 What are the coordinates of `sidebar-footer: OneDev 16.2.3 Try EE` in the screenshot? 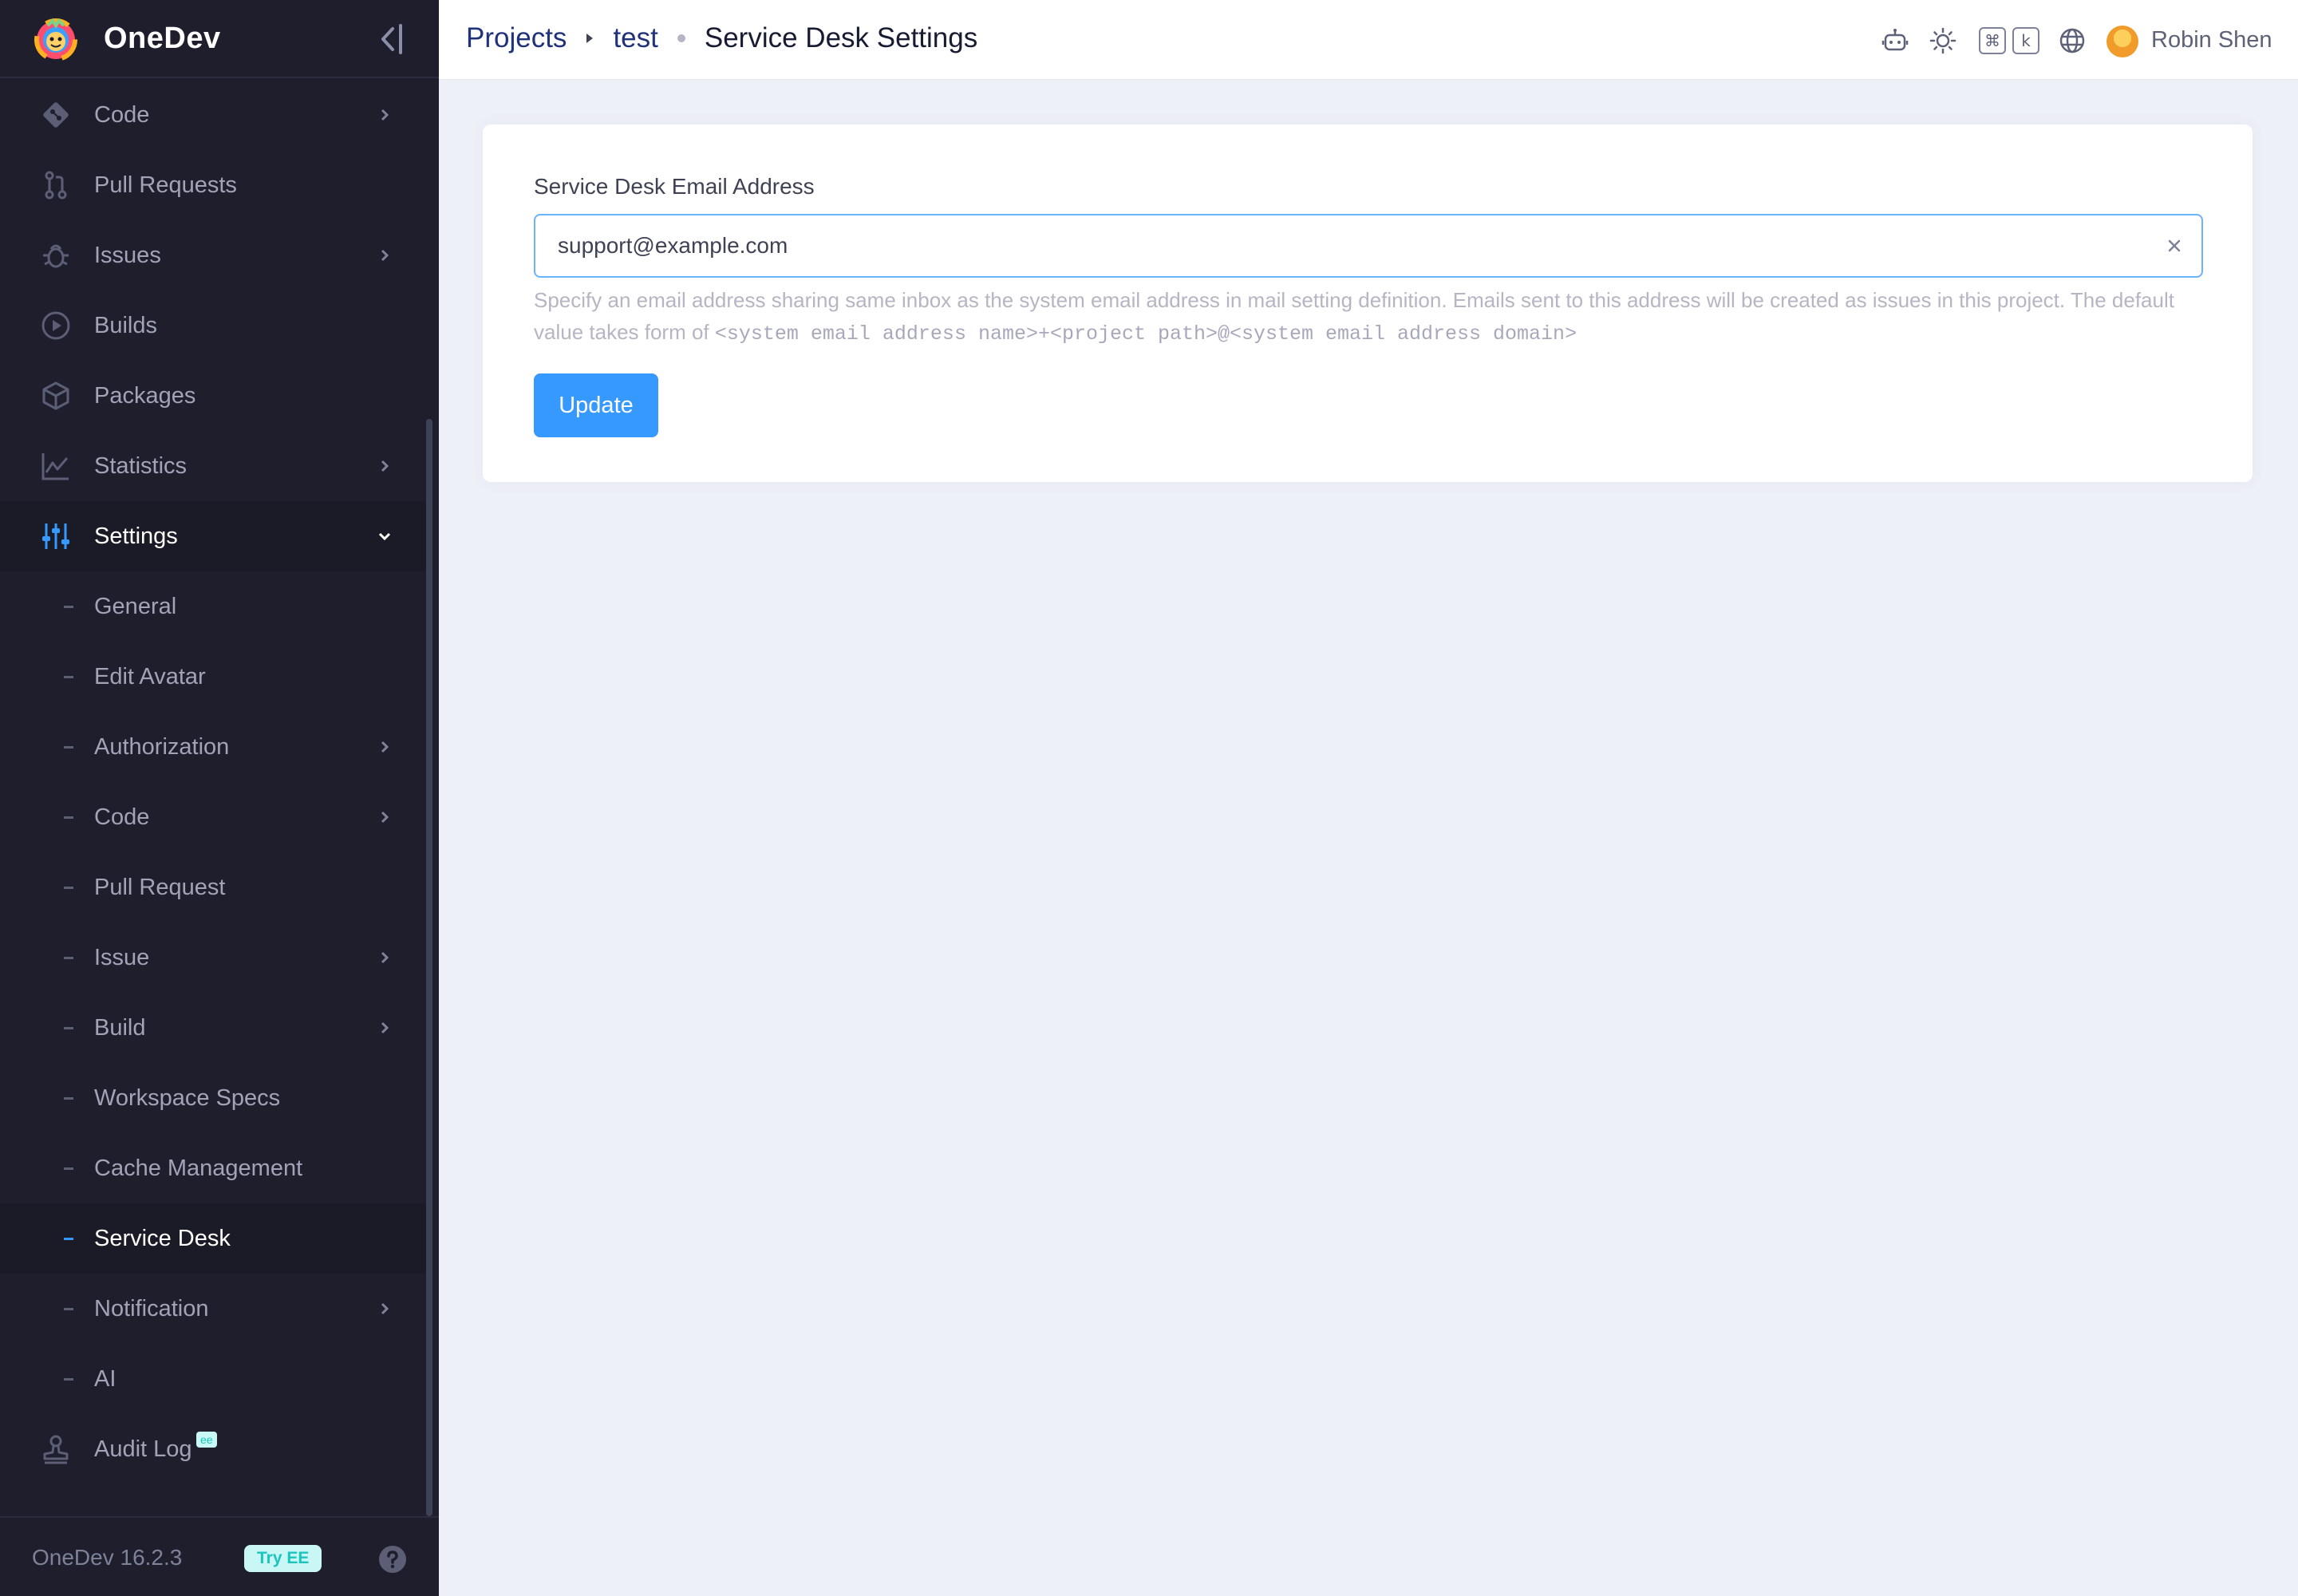 It's located at (220, 1556).